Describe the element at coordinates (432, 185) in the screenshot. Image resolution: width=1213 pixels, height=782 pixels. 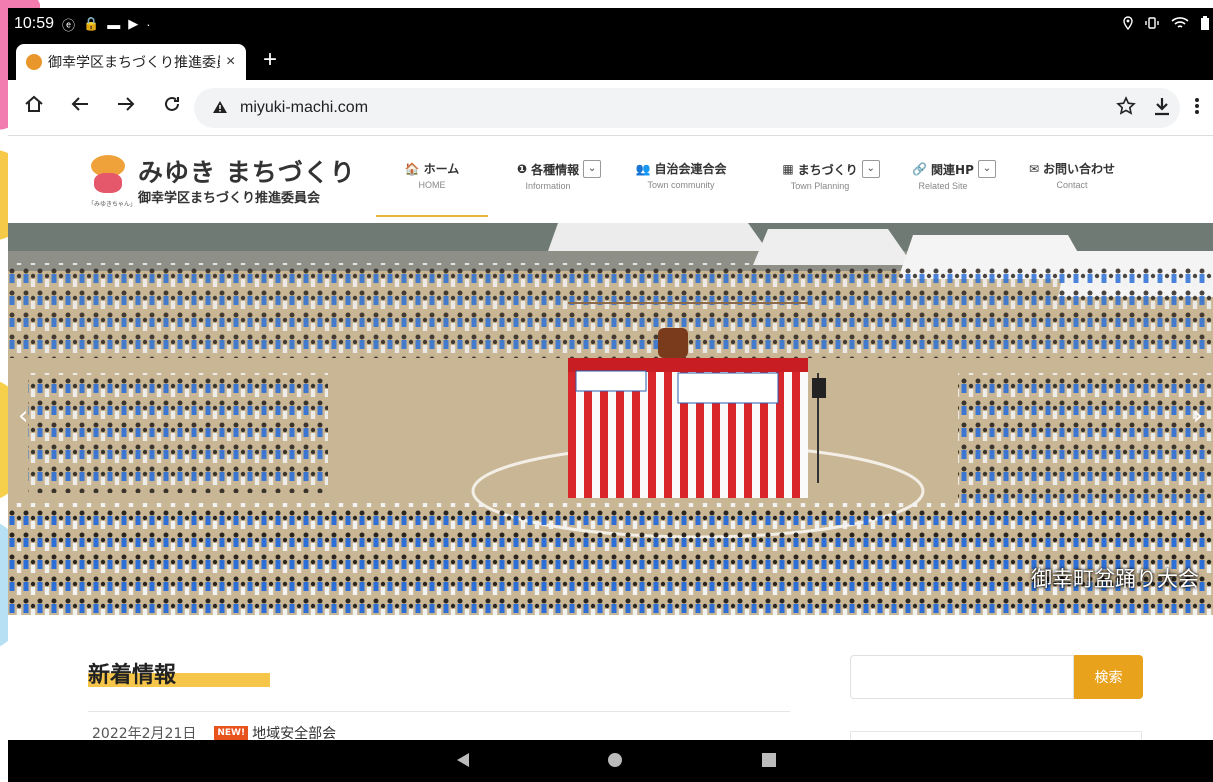
I see `nav-home-sublabel: HOME` at that location.